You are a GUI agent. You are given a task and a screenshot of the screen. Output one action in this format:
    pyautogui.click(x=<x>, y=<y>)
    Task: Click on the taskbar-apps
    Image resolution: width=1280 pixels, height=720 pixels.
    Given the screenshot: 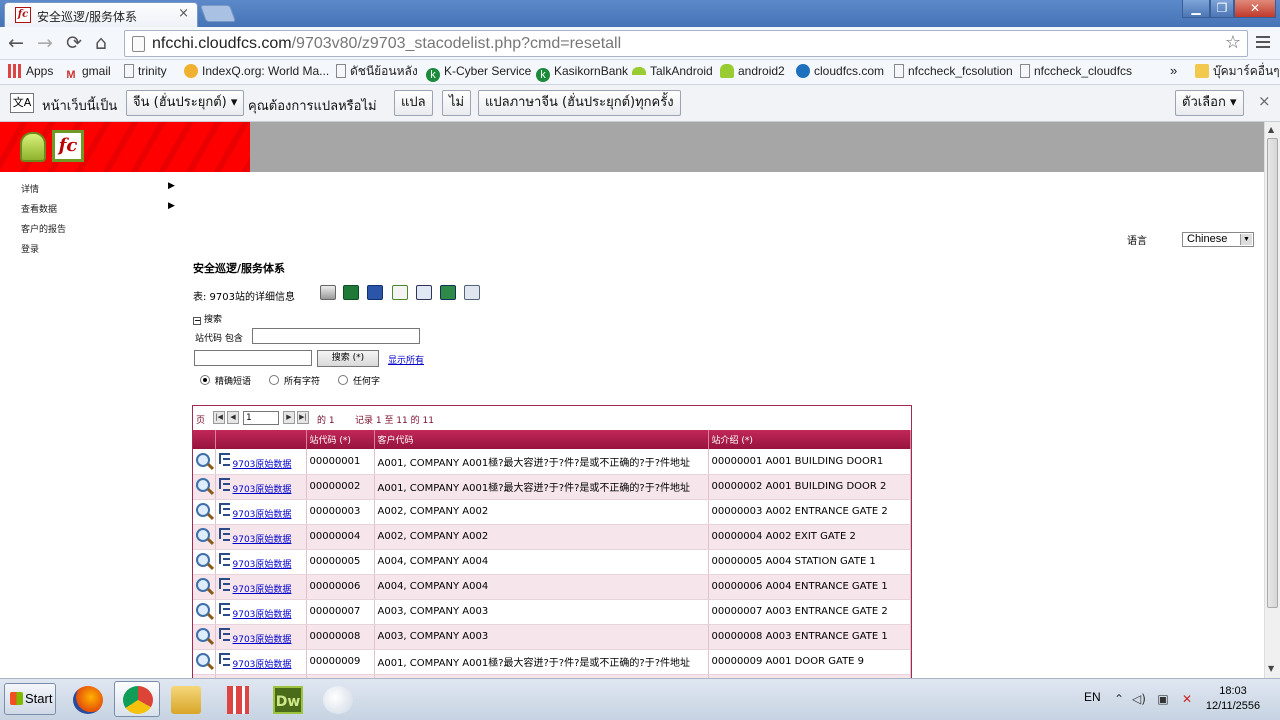 What is the action you would take?
    pyautogui.click(x=237, y=699)
    